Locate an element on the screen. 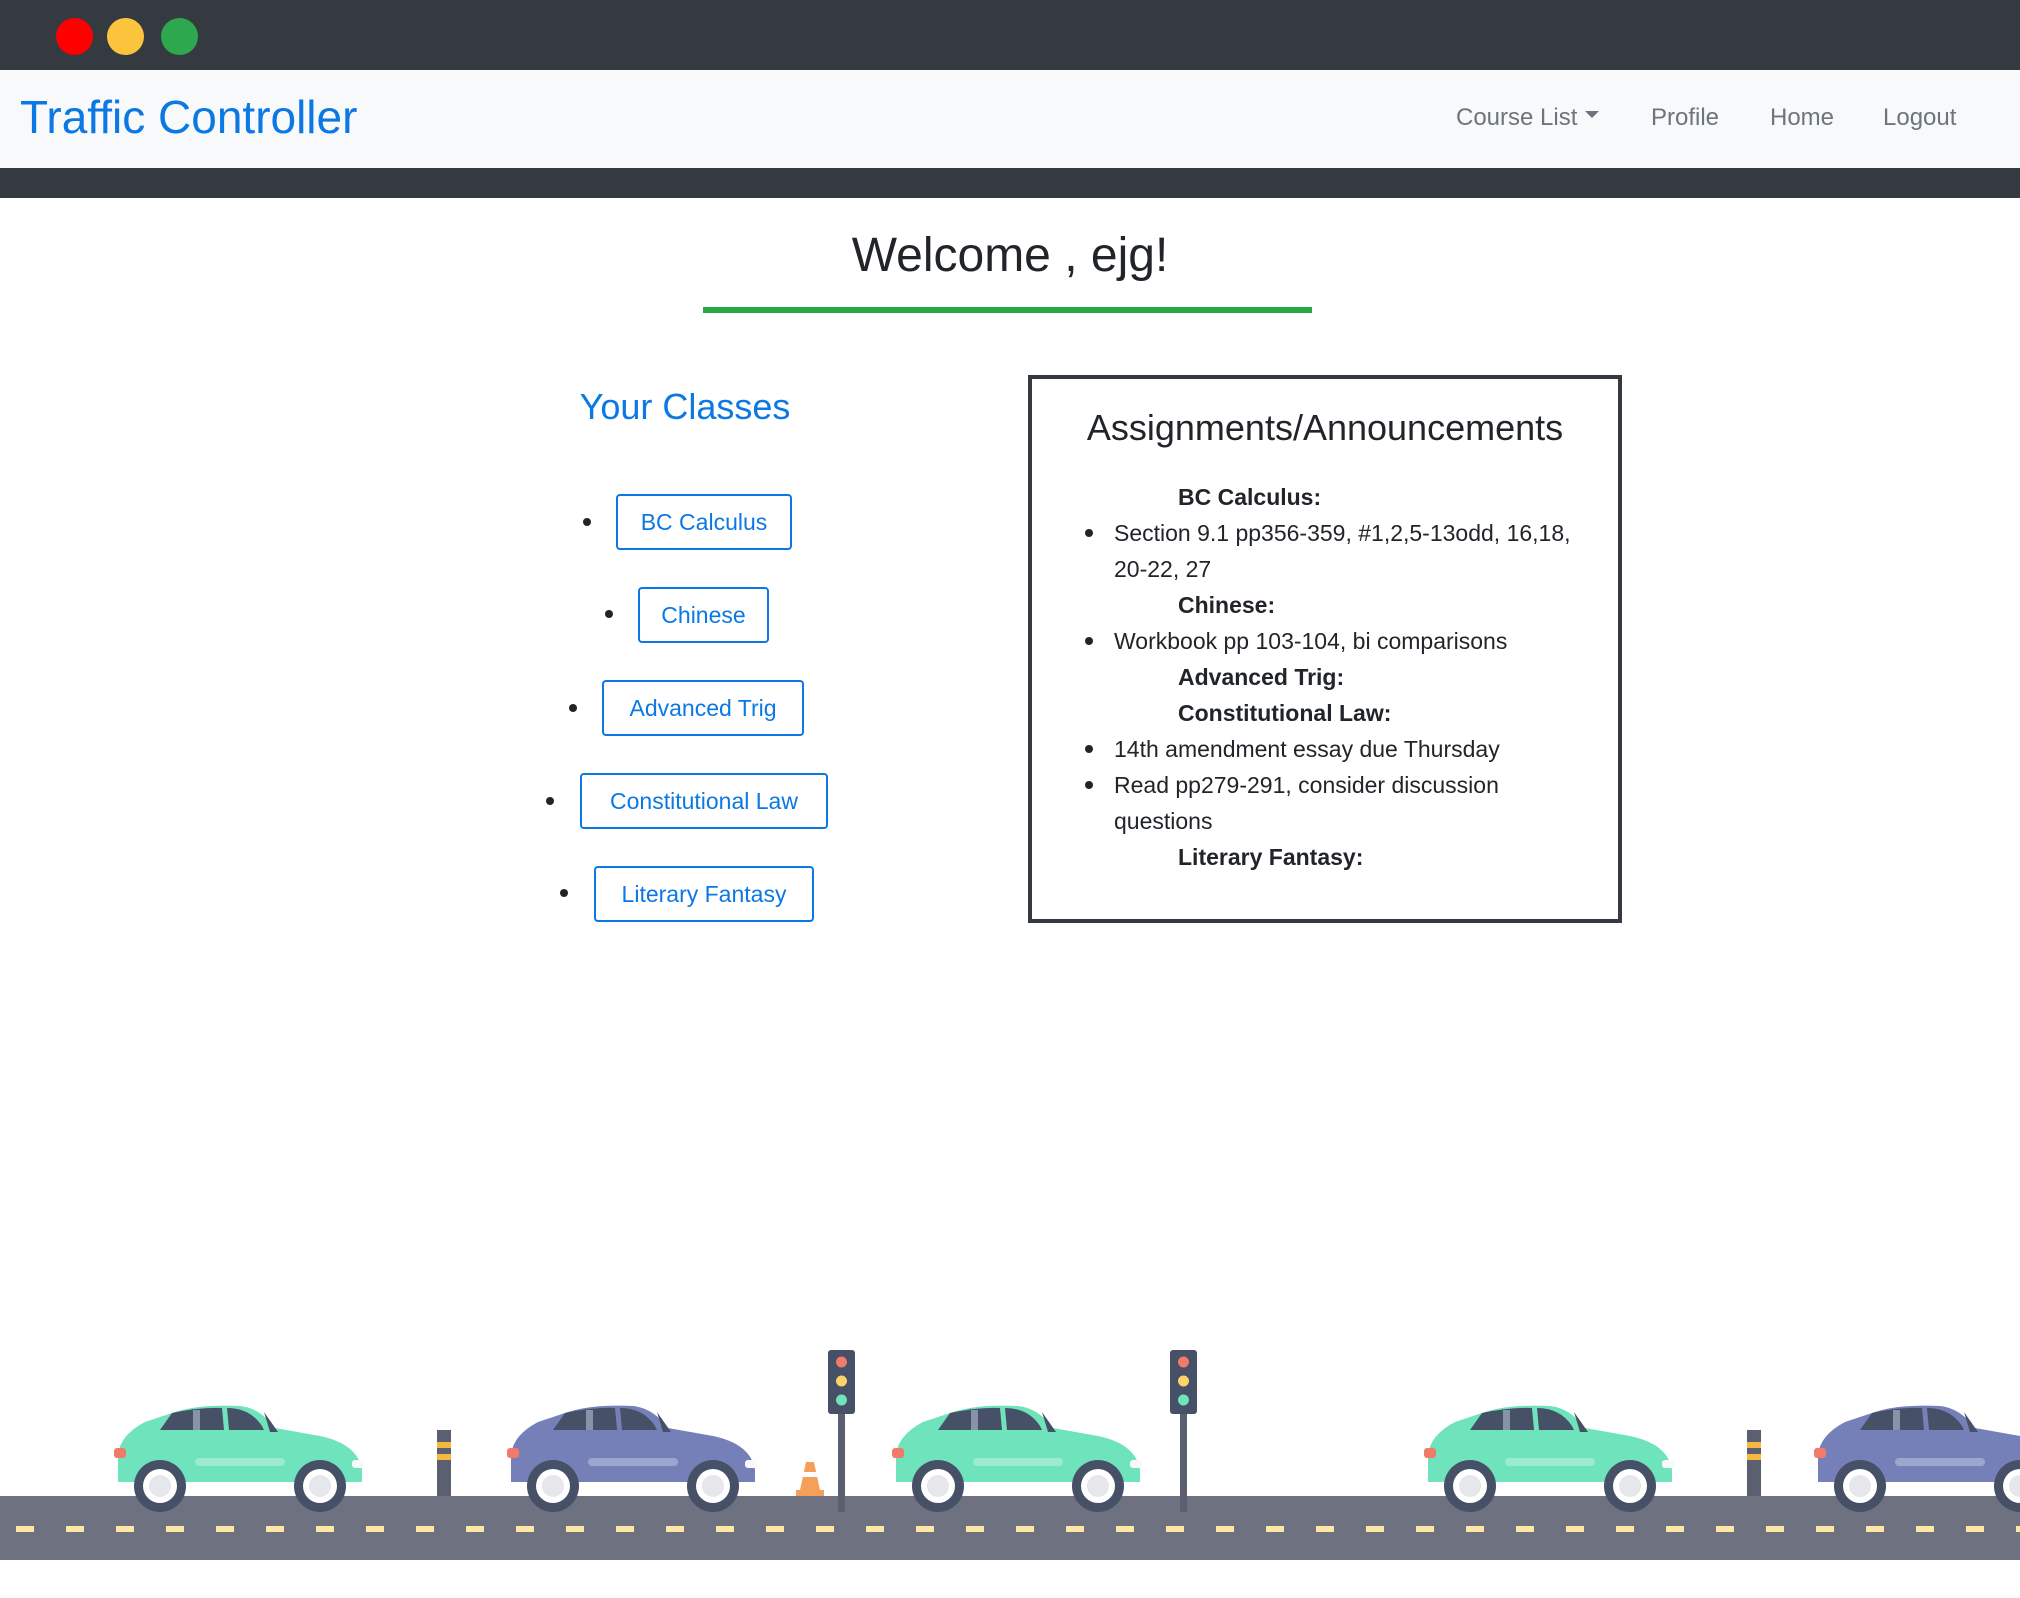 The width and height of the screenshot is (2020, 1598). course-list-label: Course List is located at coordinates (1517, 117).